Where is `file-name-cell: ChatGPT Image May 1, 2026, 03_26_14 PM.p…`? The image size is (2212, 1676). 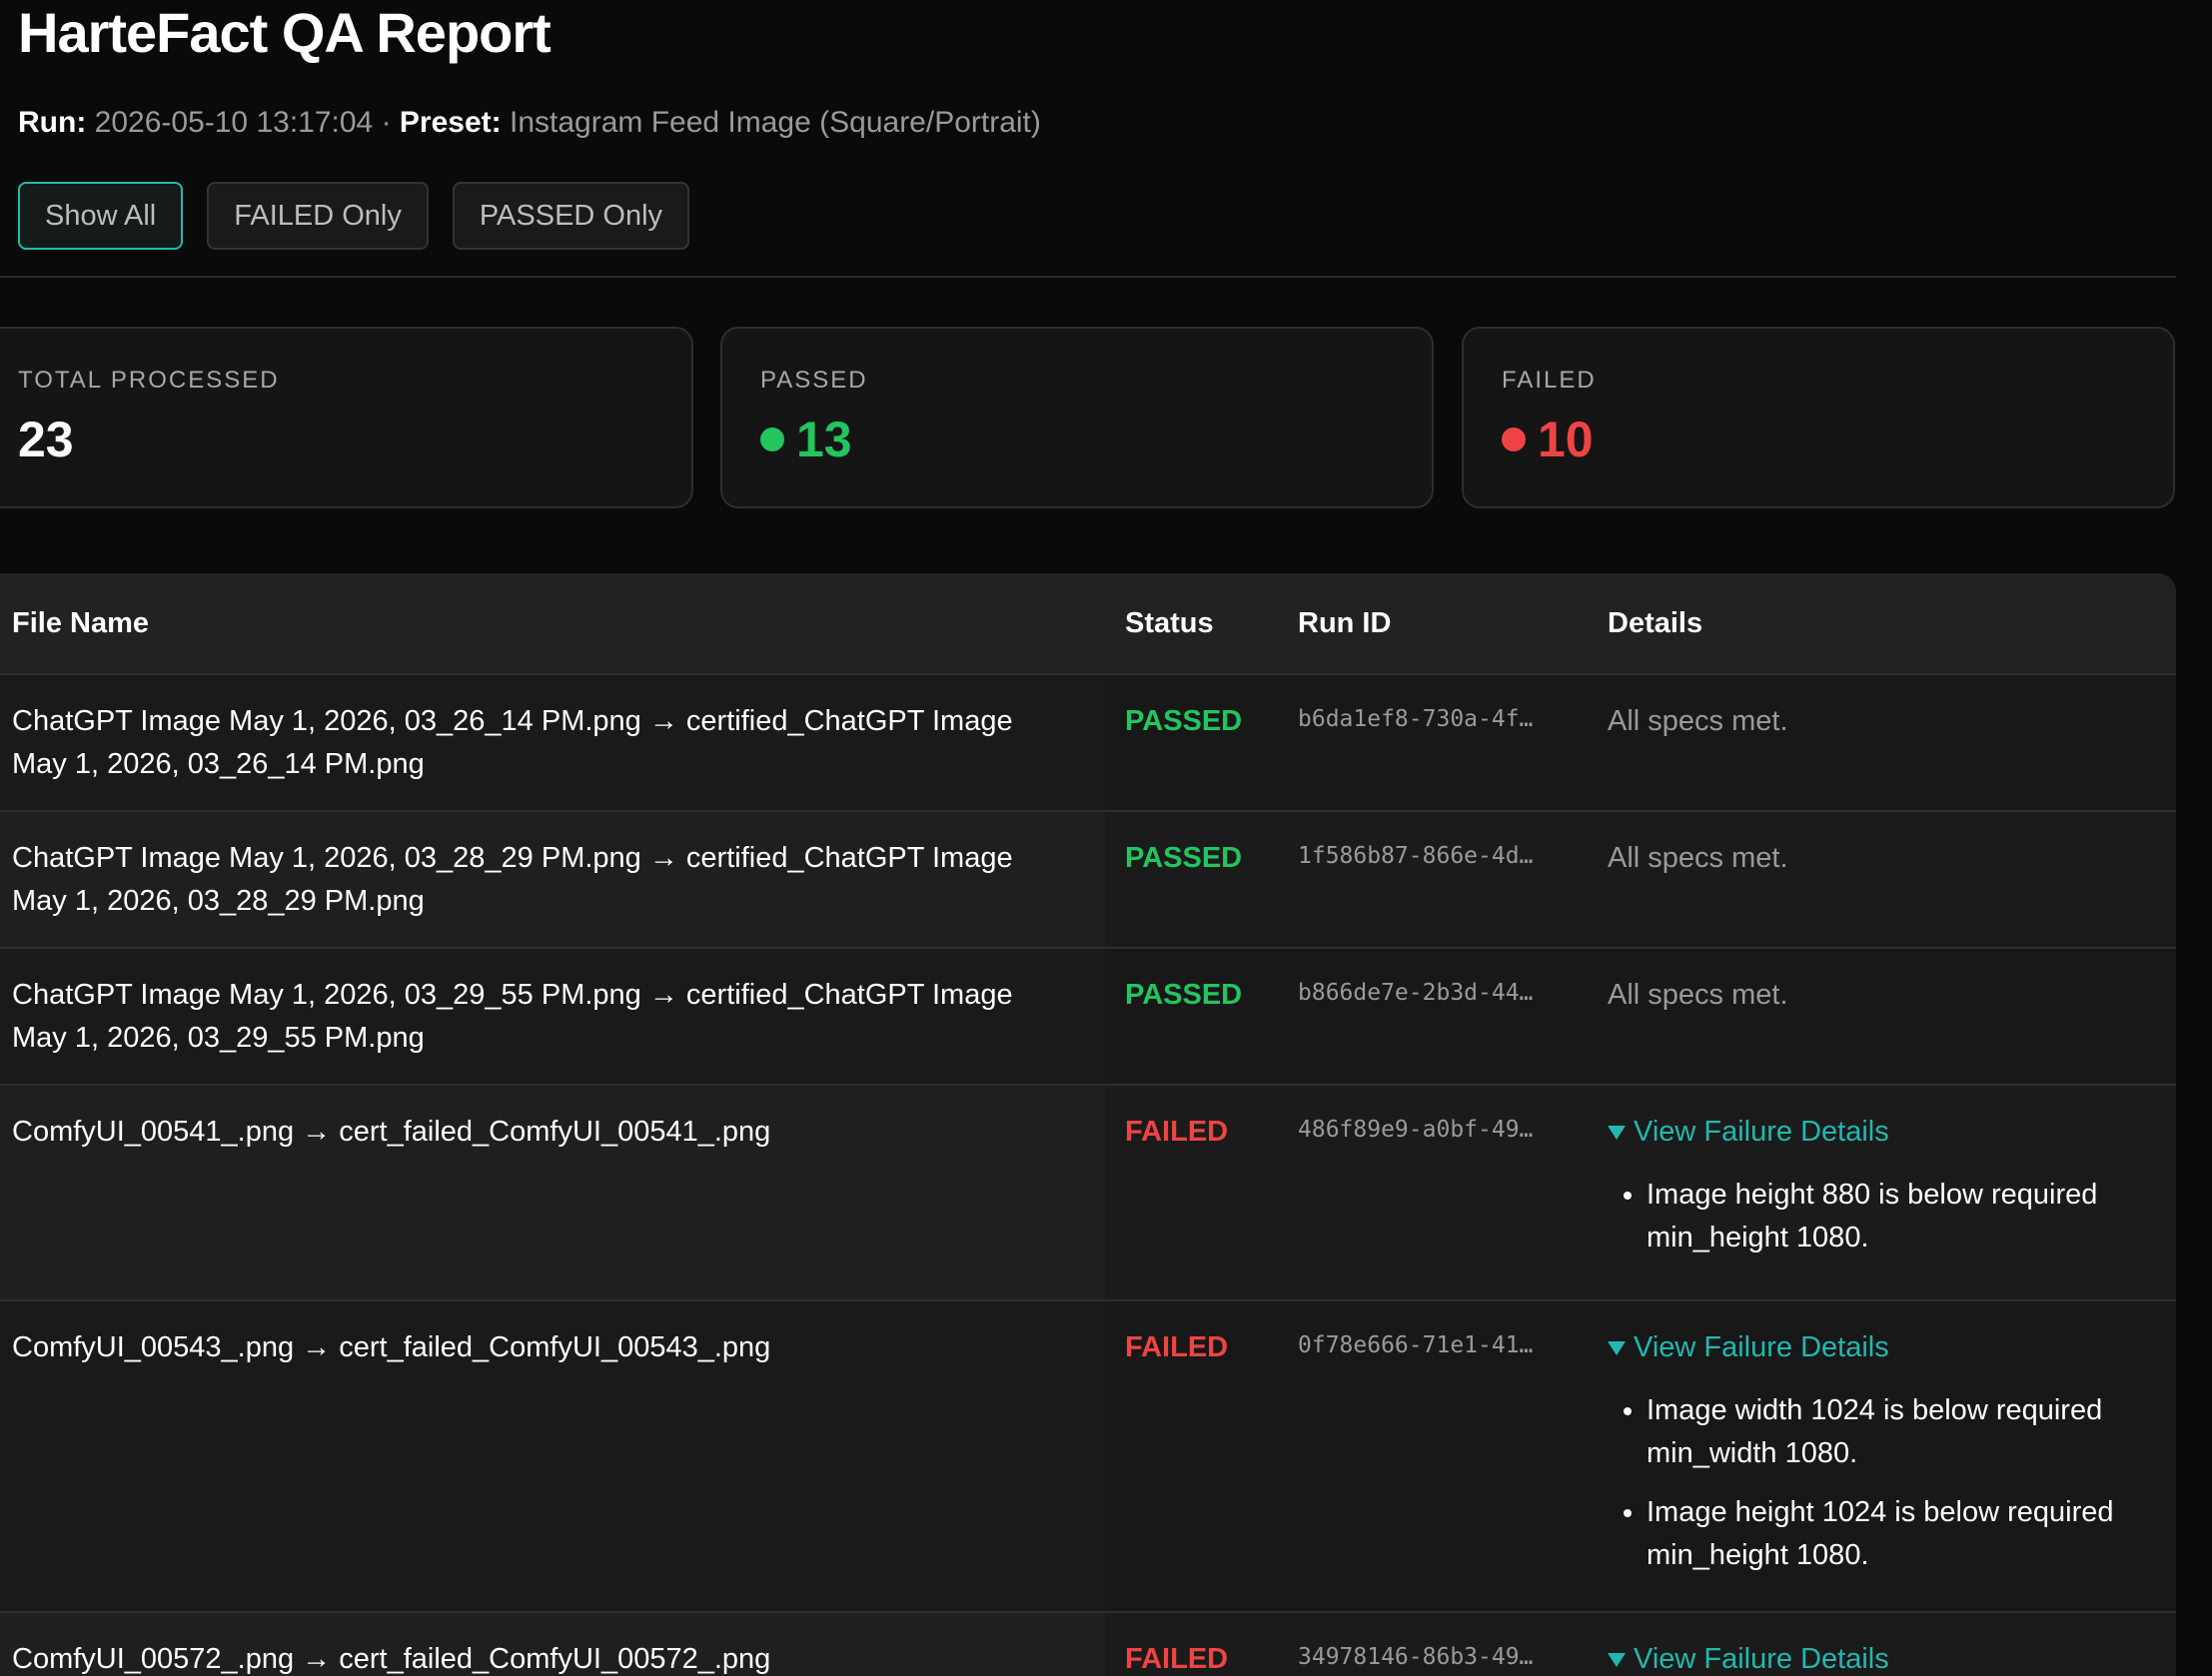
file-name-cell: ChatGPT Image May 1, 2026, 03_26_14 PM.p… is located at coordinates (512, 742).